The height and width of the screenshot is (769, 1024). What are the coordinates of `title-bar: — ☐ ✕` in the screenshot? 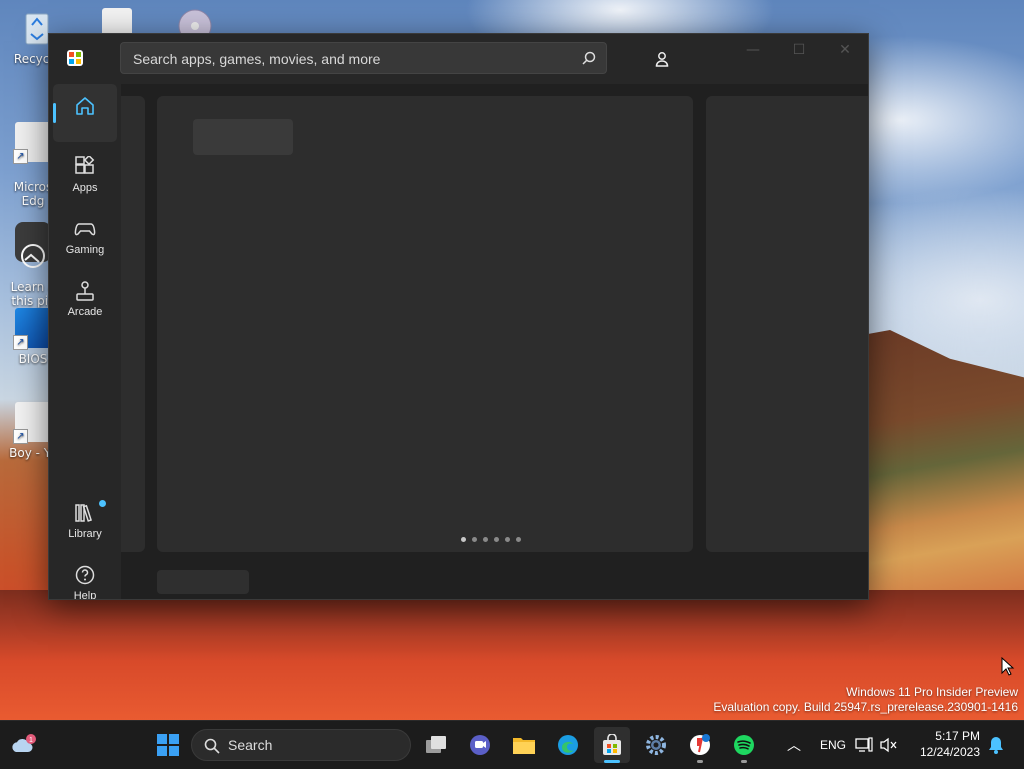 It's located at (458, 59).